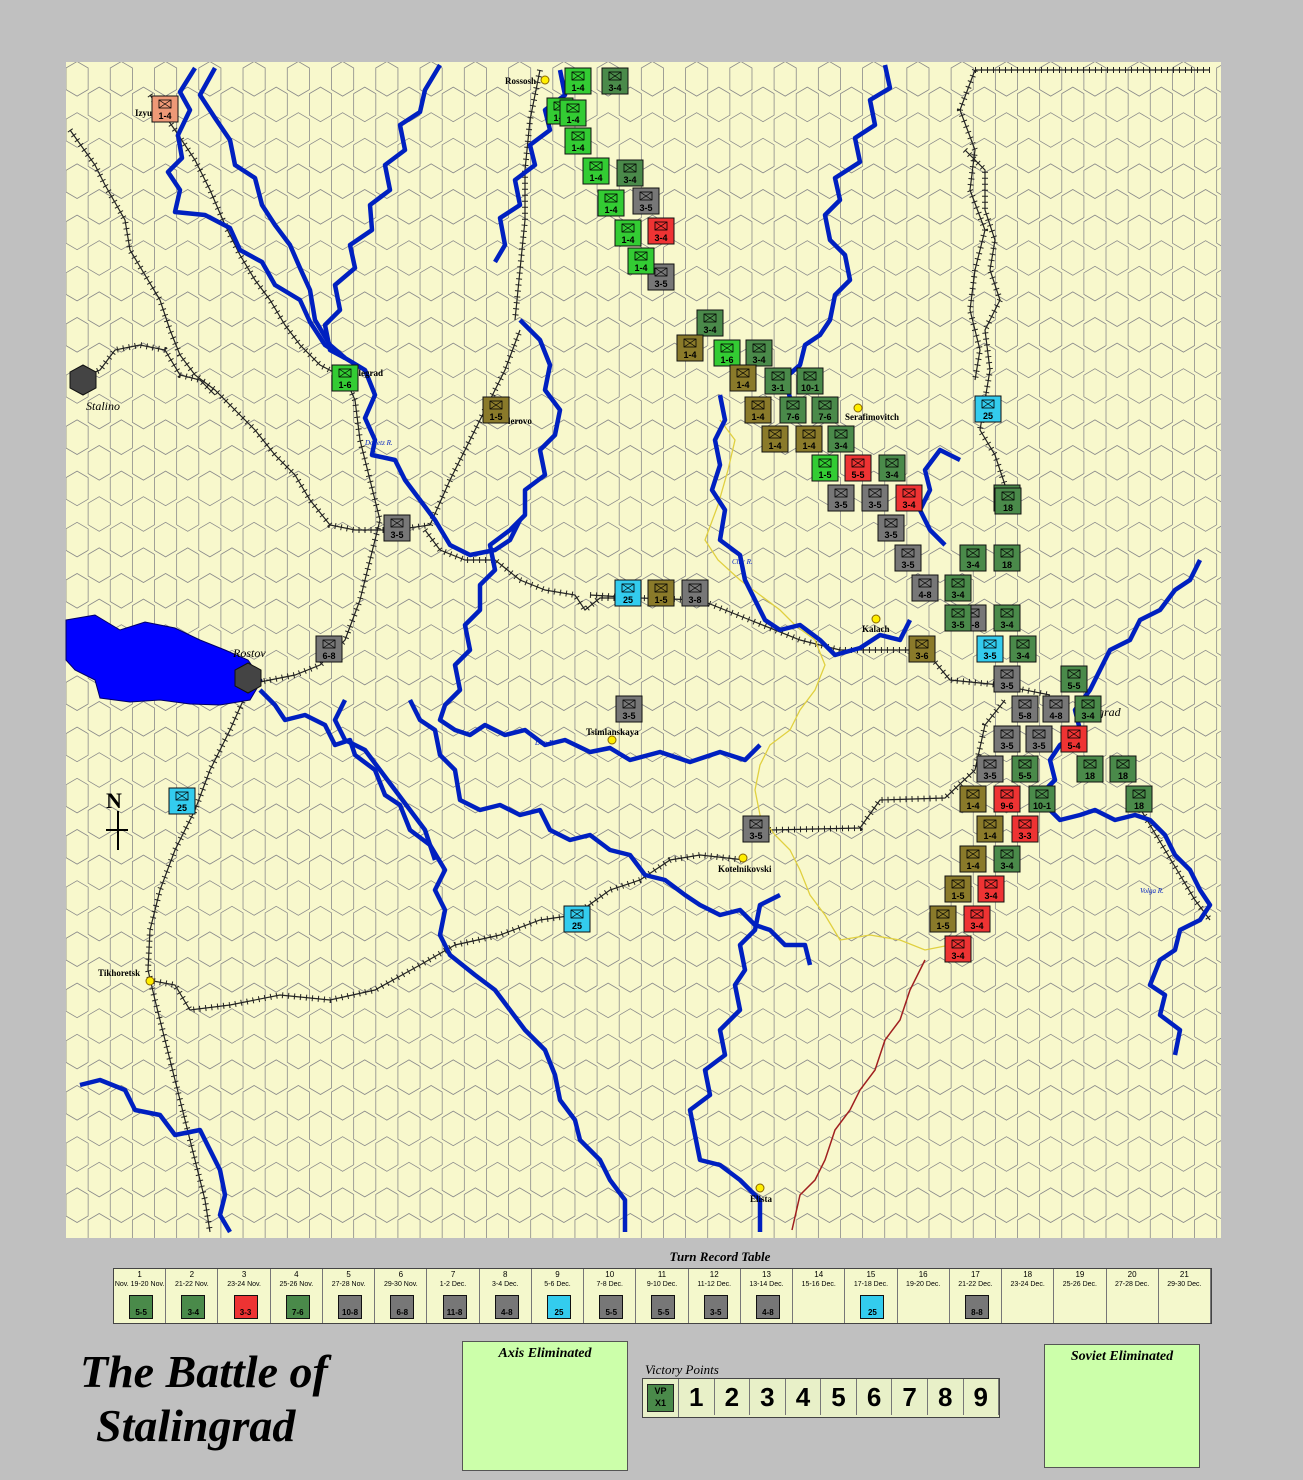 The width and height of the screenshot is (1303, 1480). Describe the element at coordinates (141, 1307) in the screenshot. I see `reinforcement-counter: 5-5` at that location.